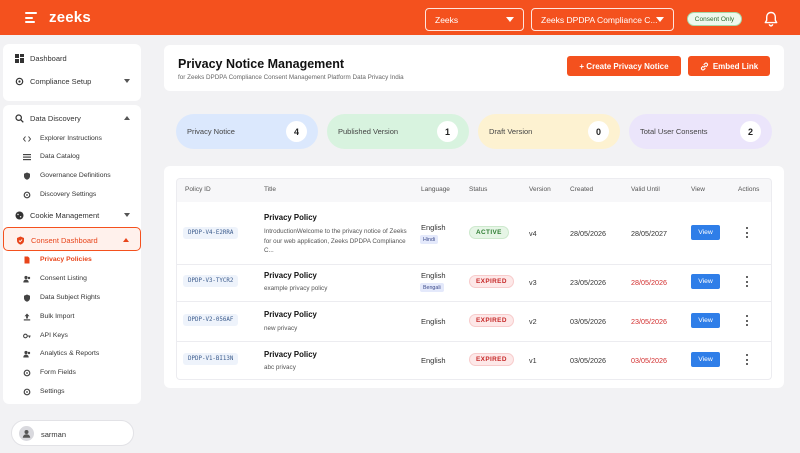 This screenshot has width=800, height=453. I want to click on sidebar-subitem-consent-listing: Consent Listing, so click(72, 279).